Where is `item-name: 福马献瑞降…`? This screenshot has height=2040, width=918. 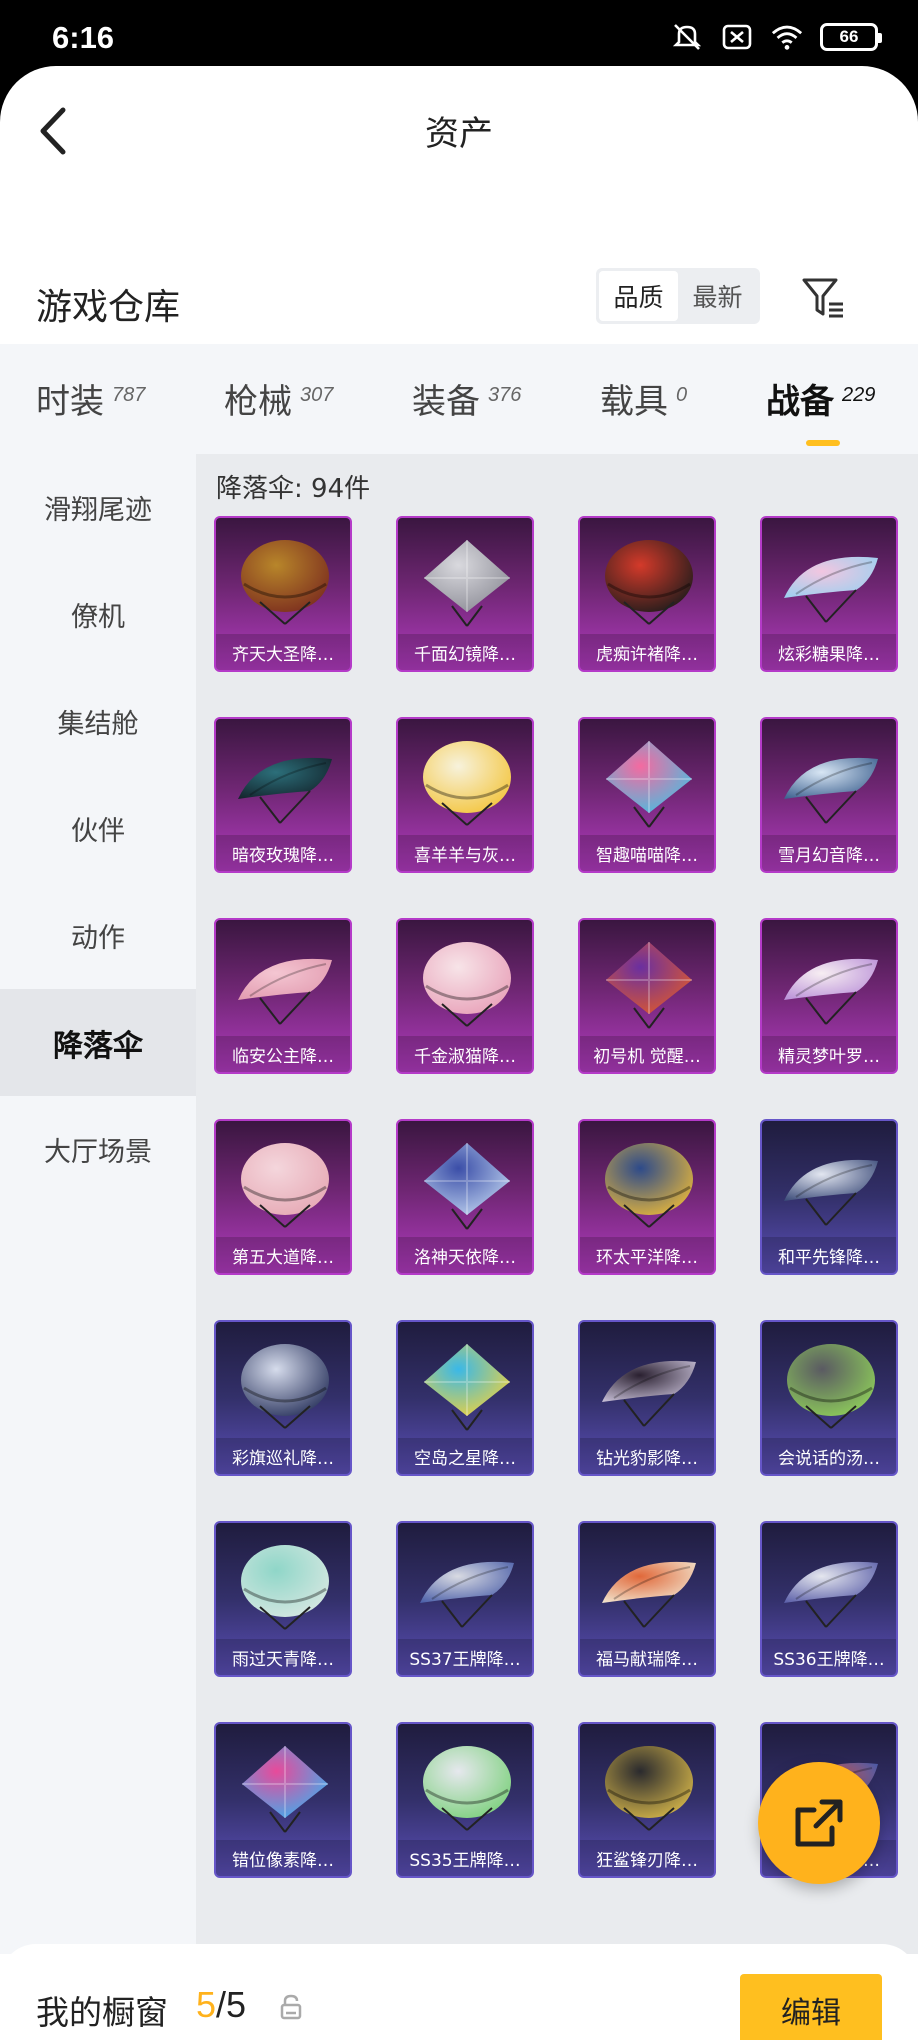
item-name: 福马献瑞降… is located at coordinates (647, 1657).